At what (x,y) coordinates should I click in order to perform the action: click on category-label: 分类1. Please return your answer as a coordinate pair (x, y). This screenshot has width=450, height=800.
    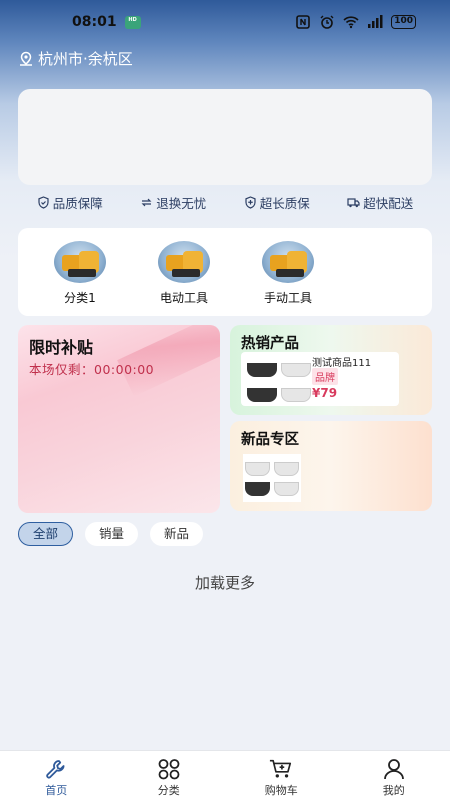
    Looking at the image, I should click on (80, 298).